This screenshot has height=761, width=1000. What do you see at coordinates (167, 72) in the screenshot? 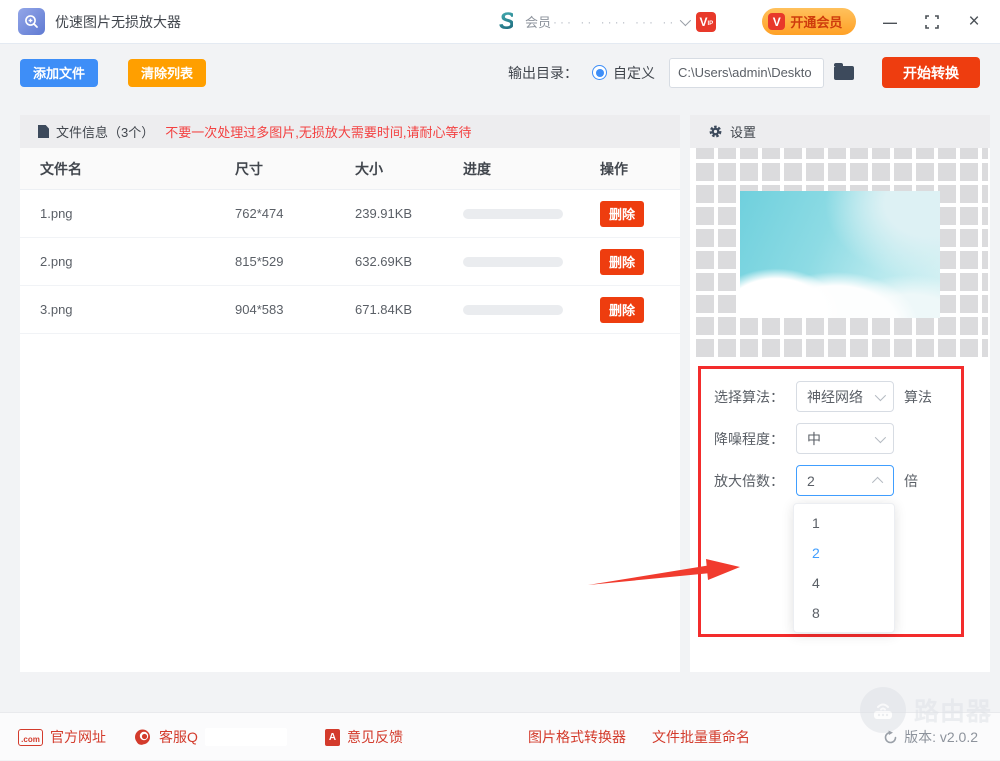
I see `clear-list-button: 清除列表` at bounding box center [167, 72].